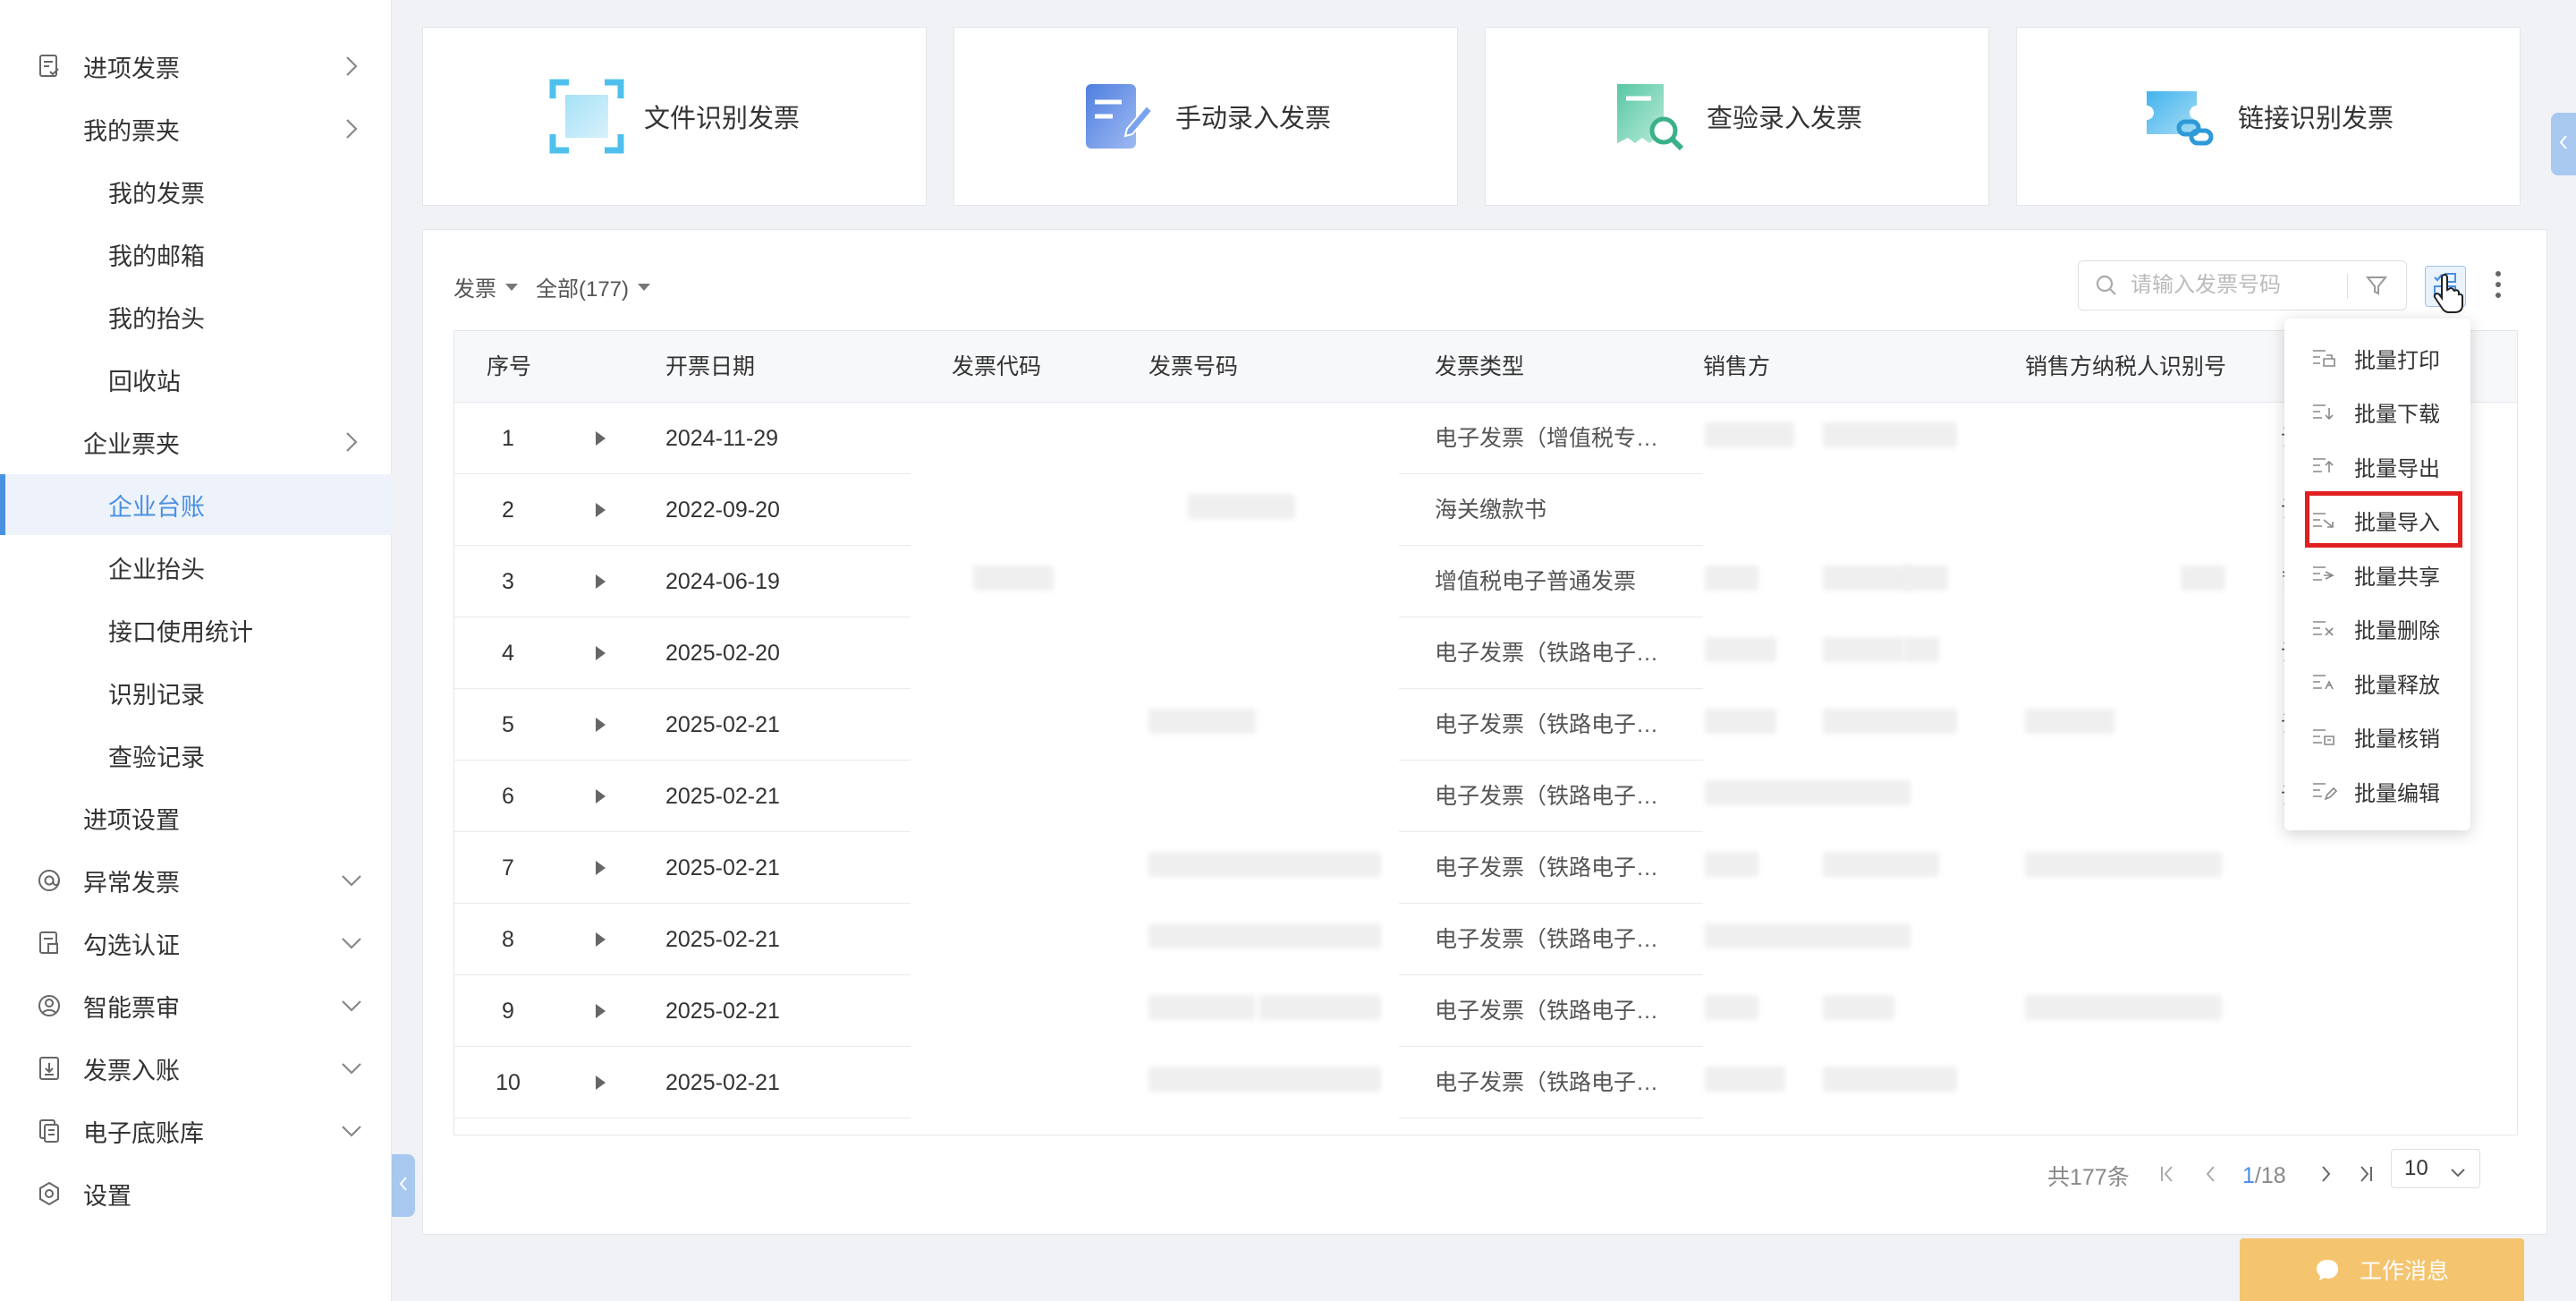  Describe the element at coordinates (196, 316) in the screenshot. I see `sidebar-item-my-title: 我的抬头` at that location.